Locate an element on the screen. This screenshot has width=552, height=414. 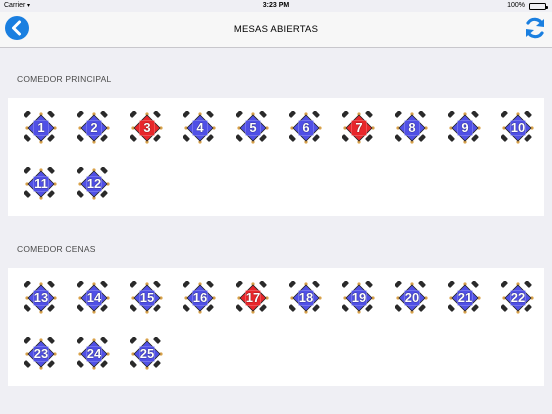
table-19: 19 is located at coordinates (359, 298).